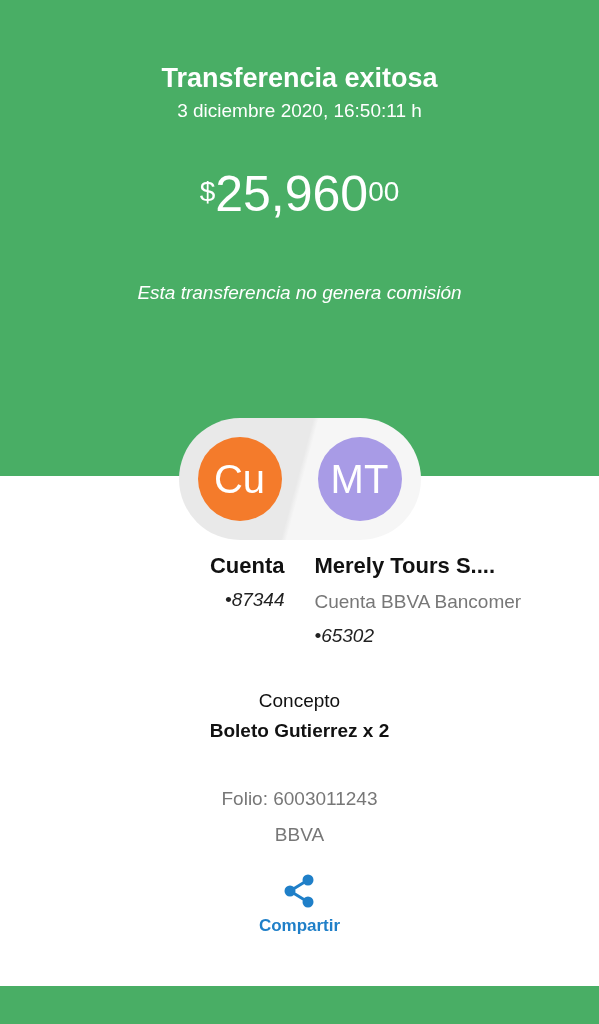  I want to click on avatar: MT, so click(359, 479).